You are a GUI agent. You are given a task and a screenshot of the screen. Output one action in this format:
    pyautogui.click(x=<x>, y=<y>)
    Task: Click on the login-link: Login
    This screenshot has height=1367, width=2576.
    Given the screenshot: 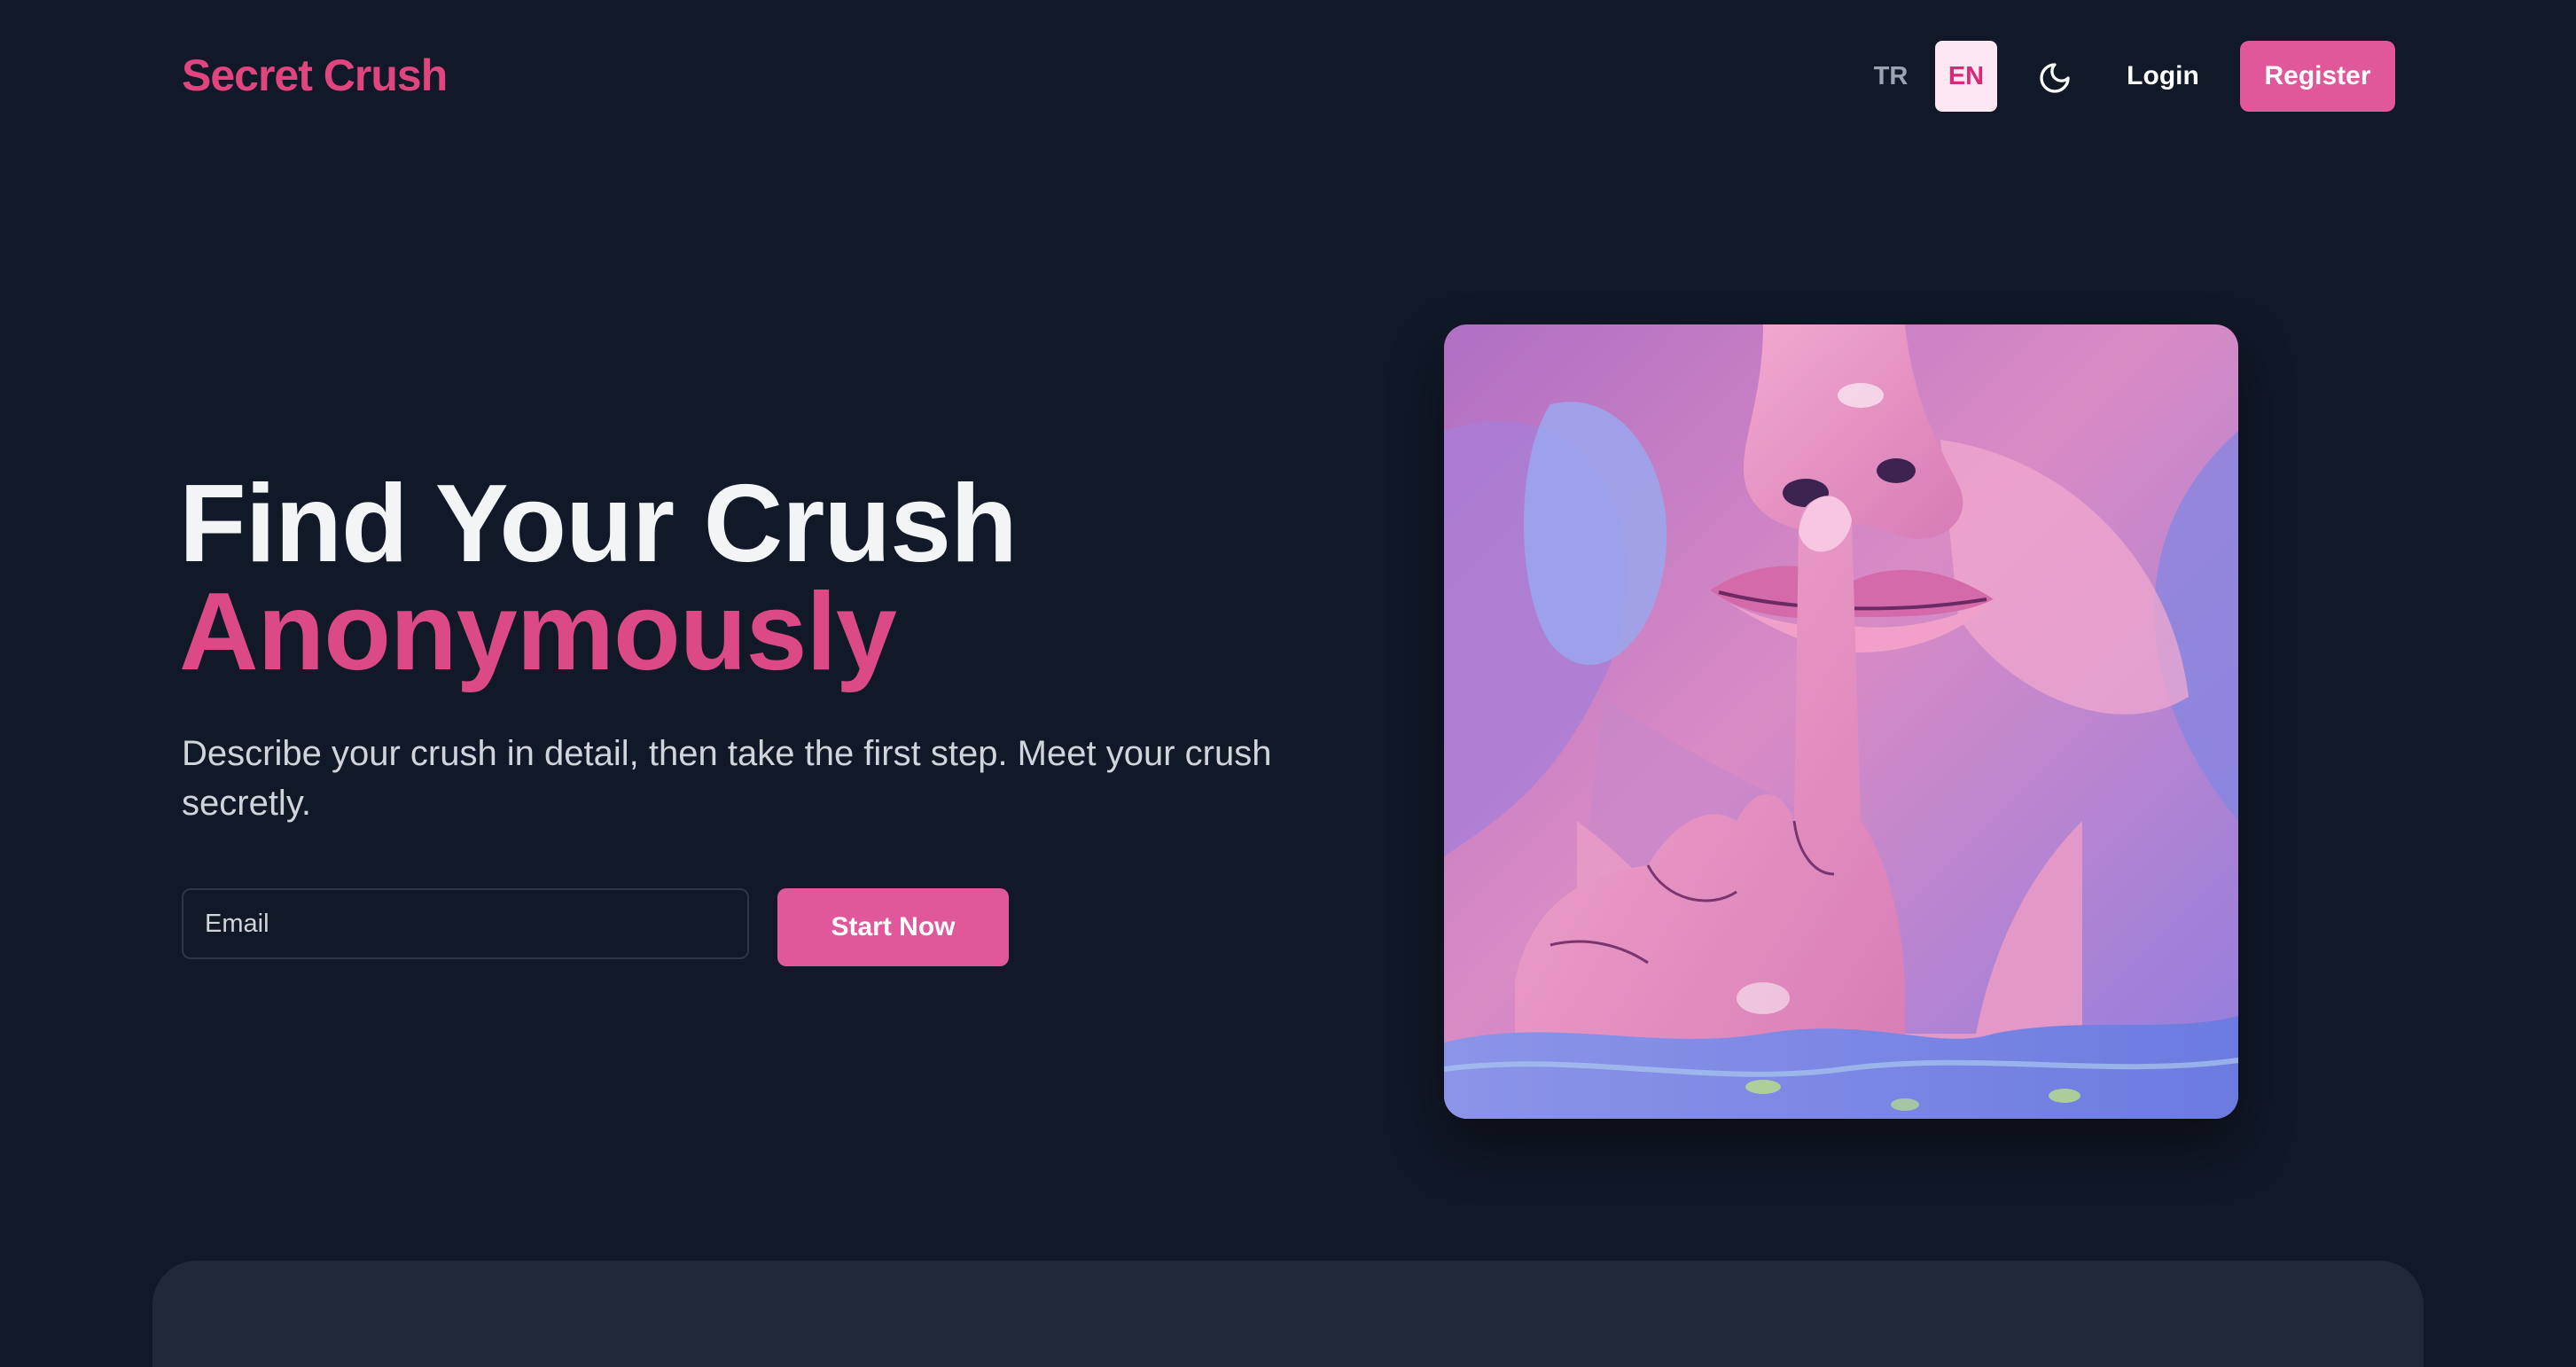 What is the action you would take?
    pyautogui.click(x=2163, y=76)
    